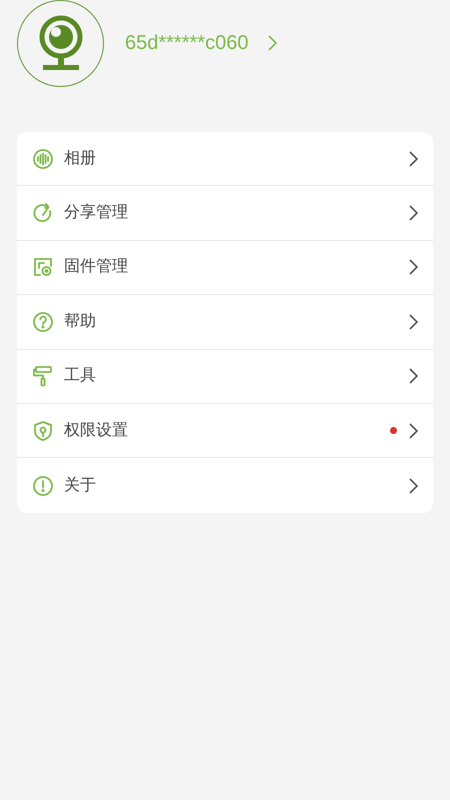  Describe the element at coordinates (225, 377) in the screenshot. I see `menu-item: 工具` at that location.